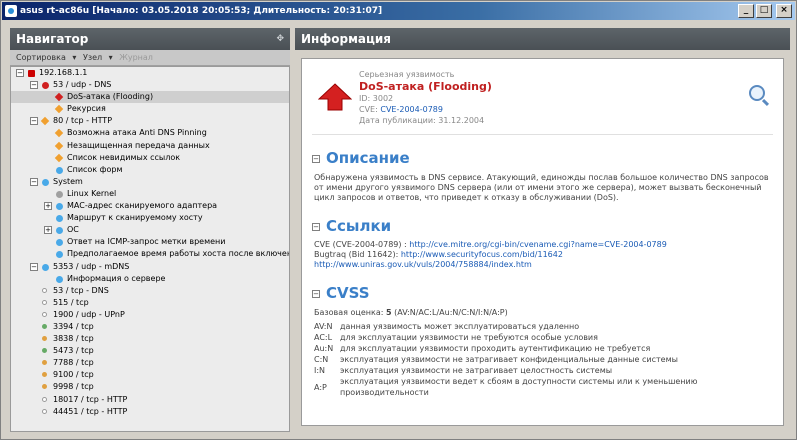  Describe the element at coordinates (98, 57) in the screenshot. I see `node-menu: Узел ▾` at that location.